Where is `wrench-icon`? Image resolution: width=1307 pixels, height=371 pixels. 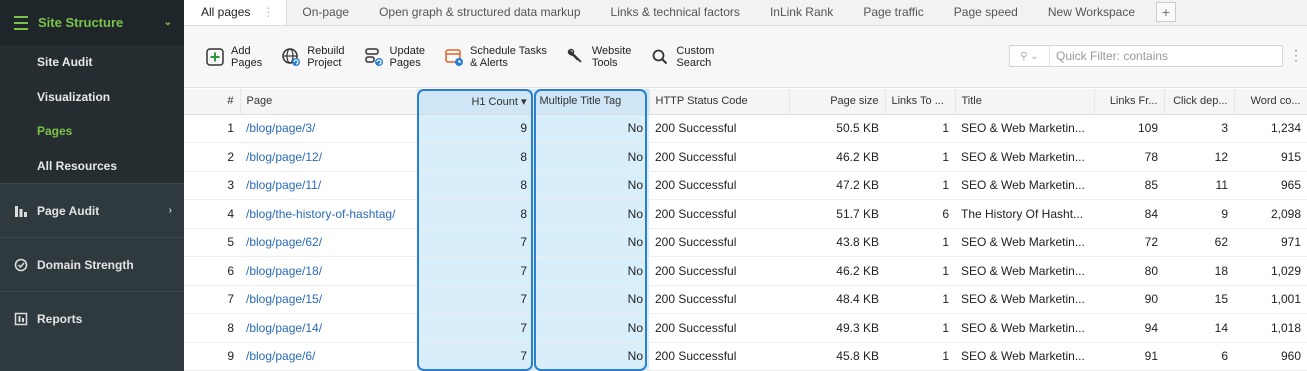
wrench-icon is located at coordinates (576, 57).